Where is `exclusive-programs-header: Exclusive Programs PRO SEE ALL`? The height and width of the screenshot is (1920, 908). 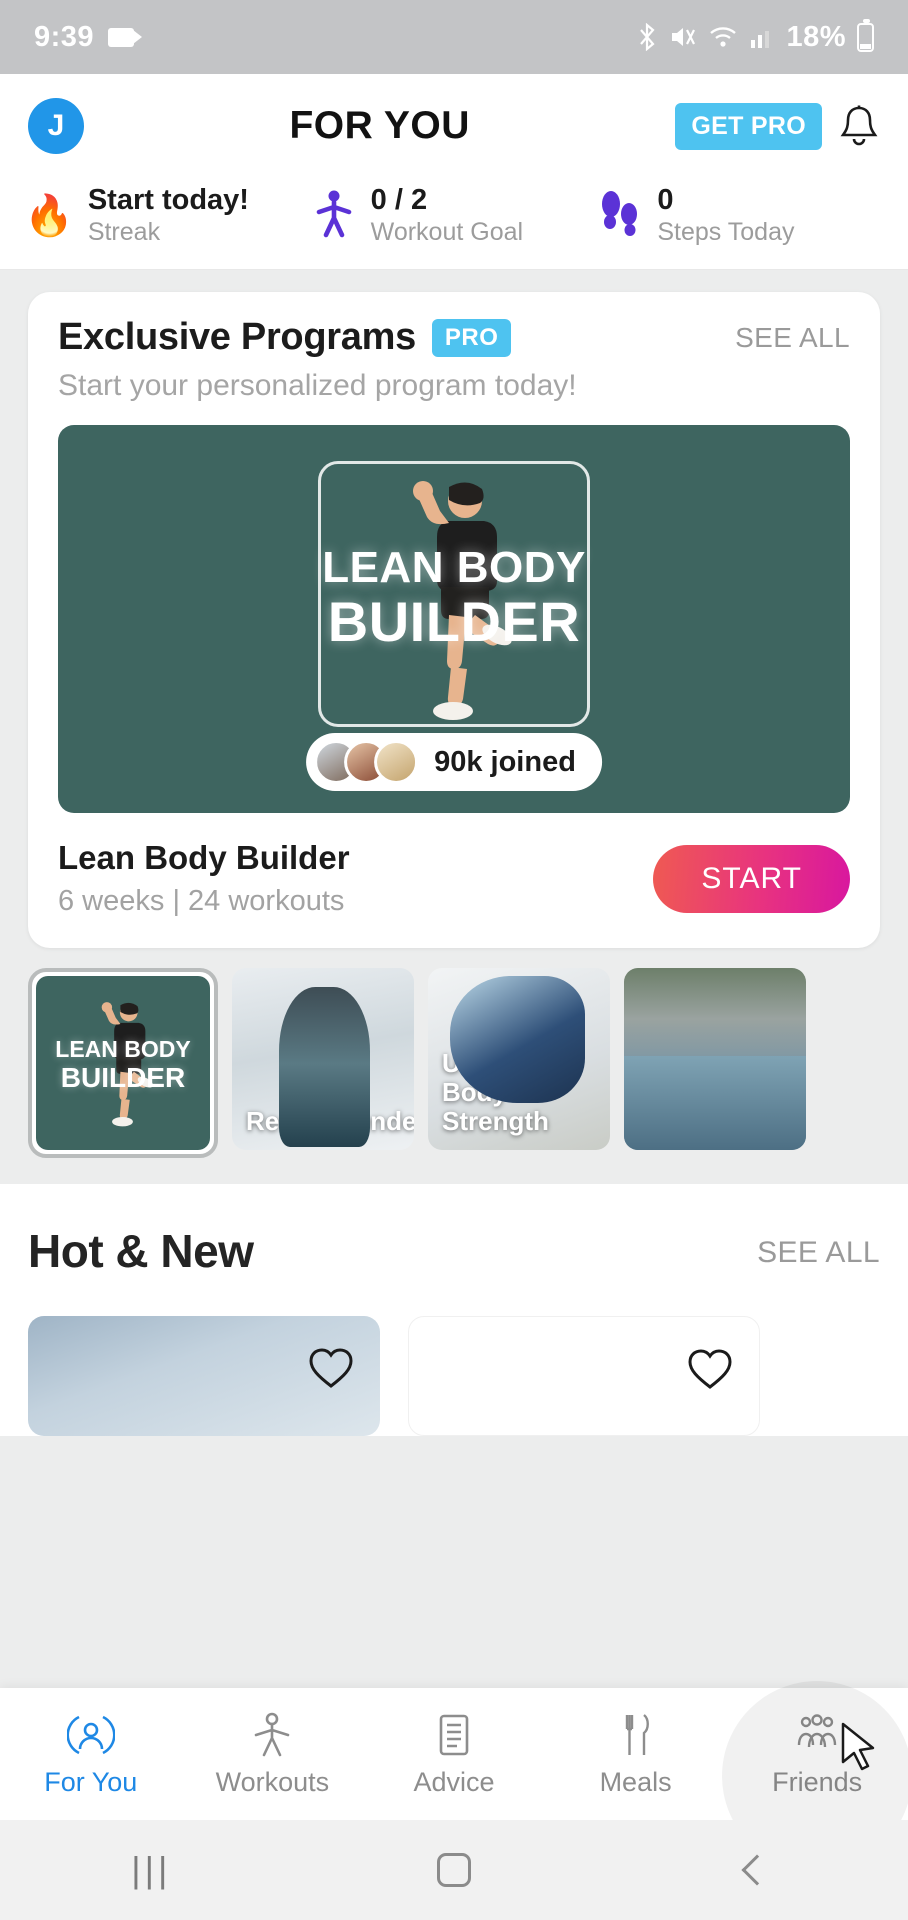 exclusive-programs-header: Exclusive Programs PRO SEE ALL is located at coordinates (454, 337).